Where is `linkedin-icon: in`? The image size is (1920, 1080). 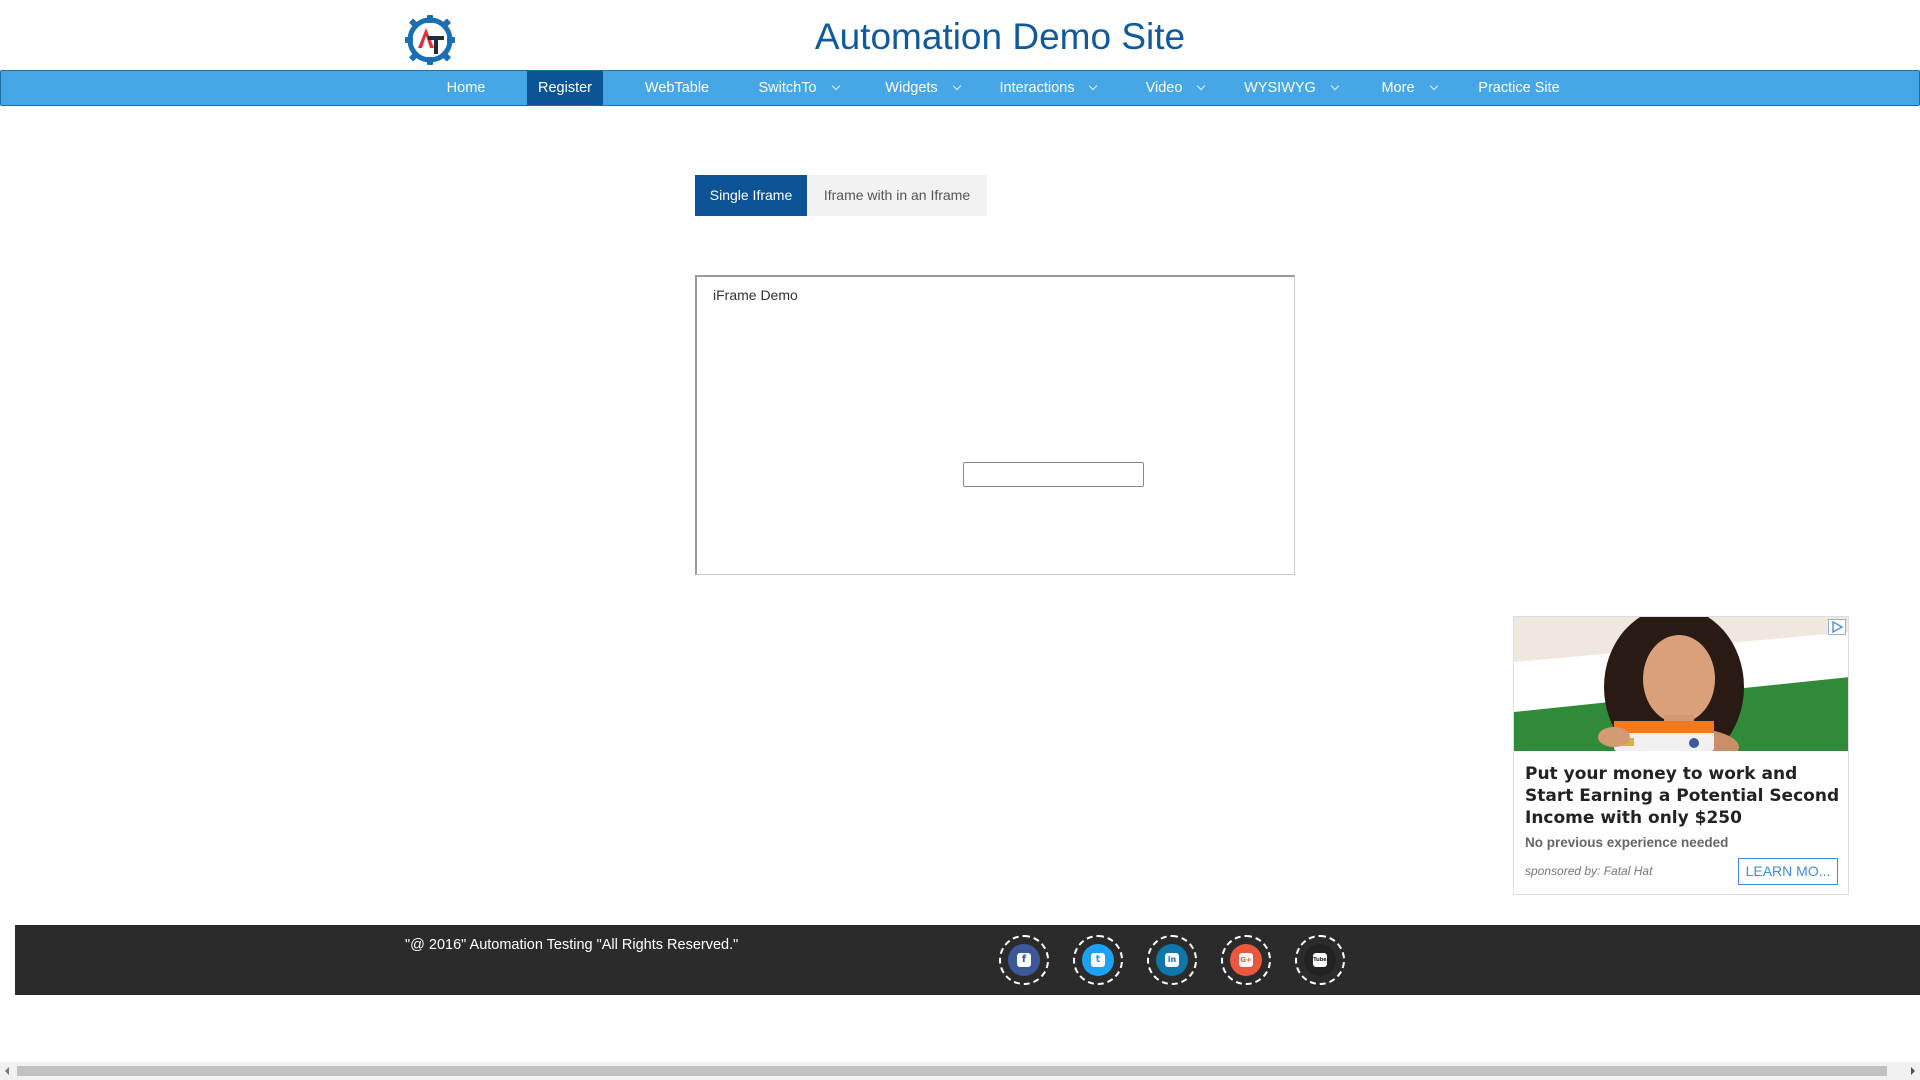 linkedin-icon: in is located at coordinates (1172, 960).